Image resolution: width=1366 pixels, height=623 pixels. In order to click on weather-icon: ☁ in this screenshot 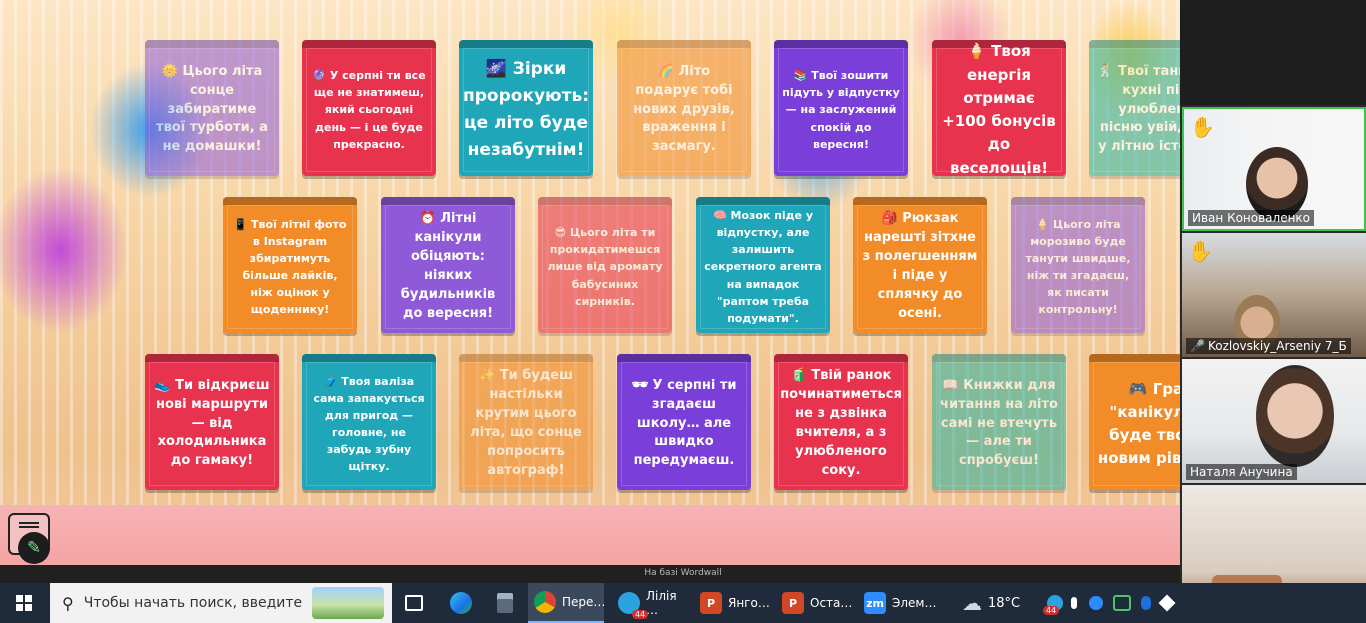, I will do `click(972, 603)`.